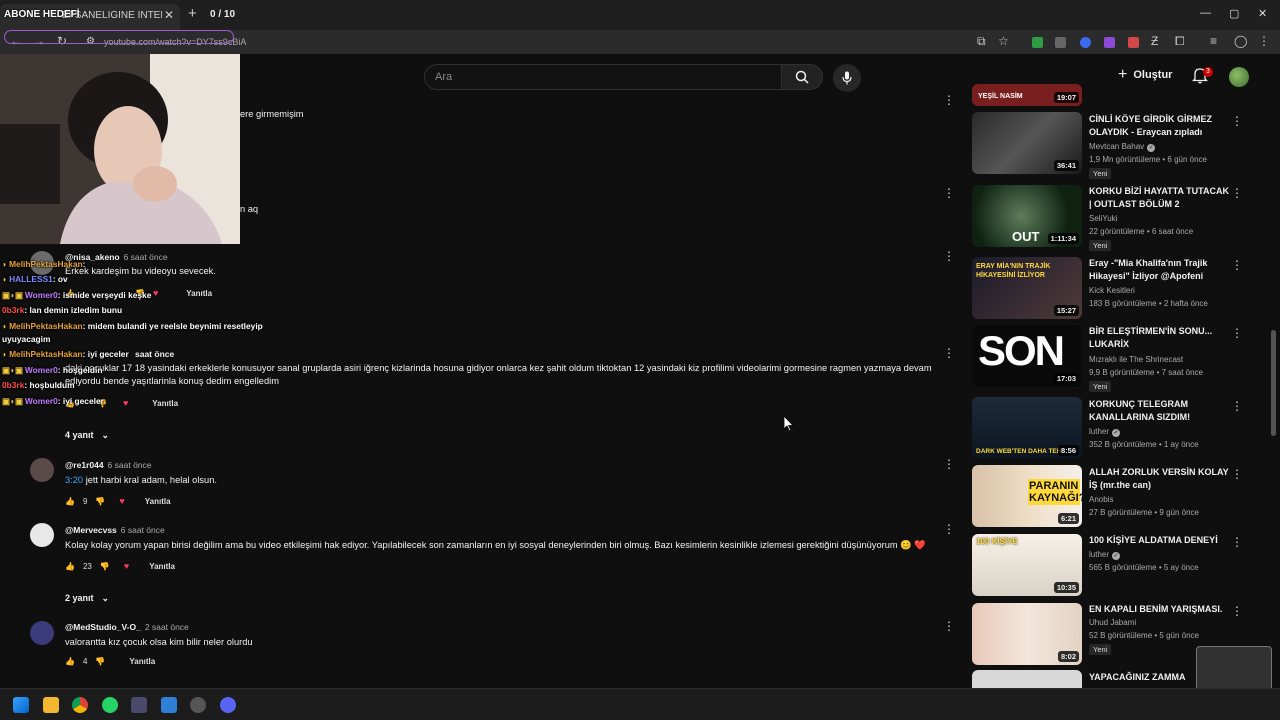 The image size is (1280, 720). Describe the element at coordinates (12, 401) in the screenshot. I see `chat-badge-icon: ▣◗▣` at that location.